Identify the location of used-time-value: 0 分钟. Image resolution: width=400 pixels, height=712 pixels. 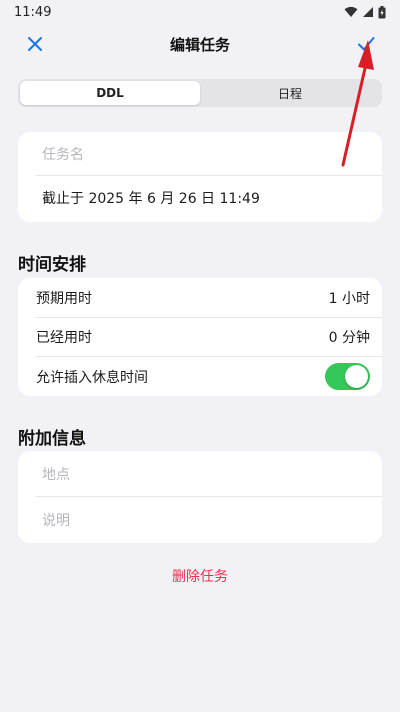
(349, 338).